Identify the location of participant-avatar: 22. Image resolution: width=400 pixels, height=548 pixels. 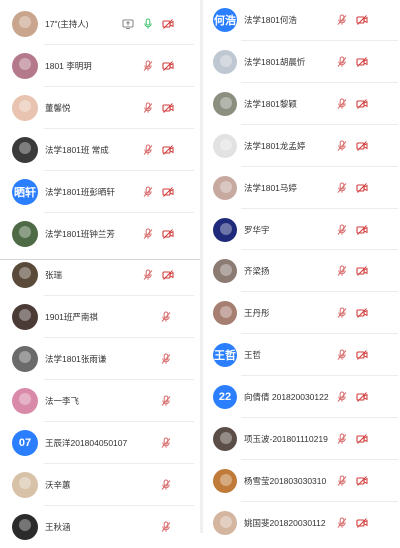
(225, 397).